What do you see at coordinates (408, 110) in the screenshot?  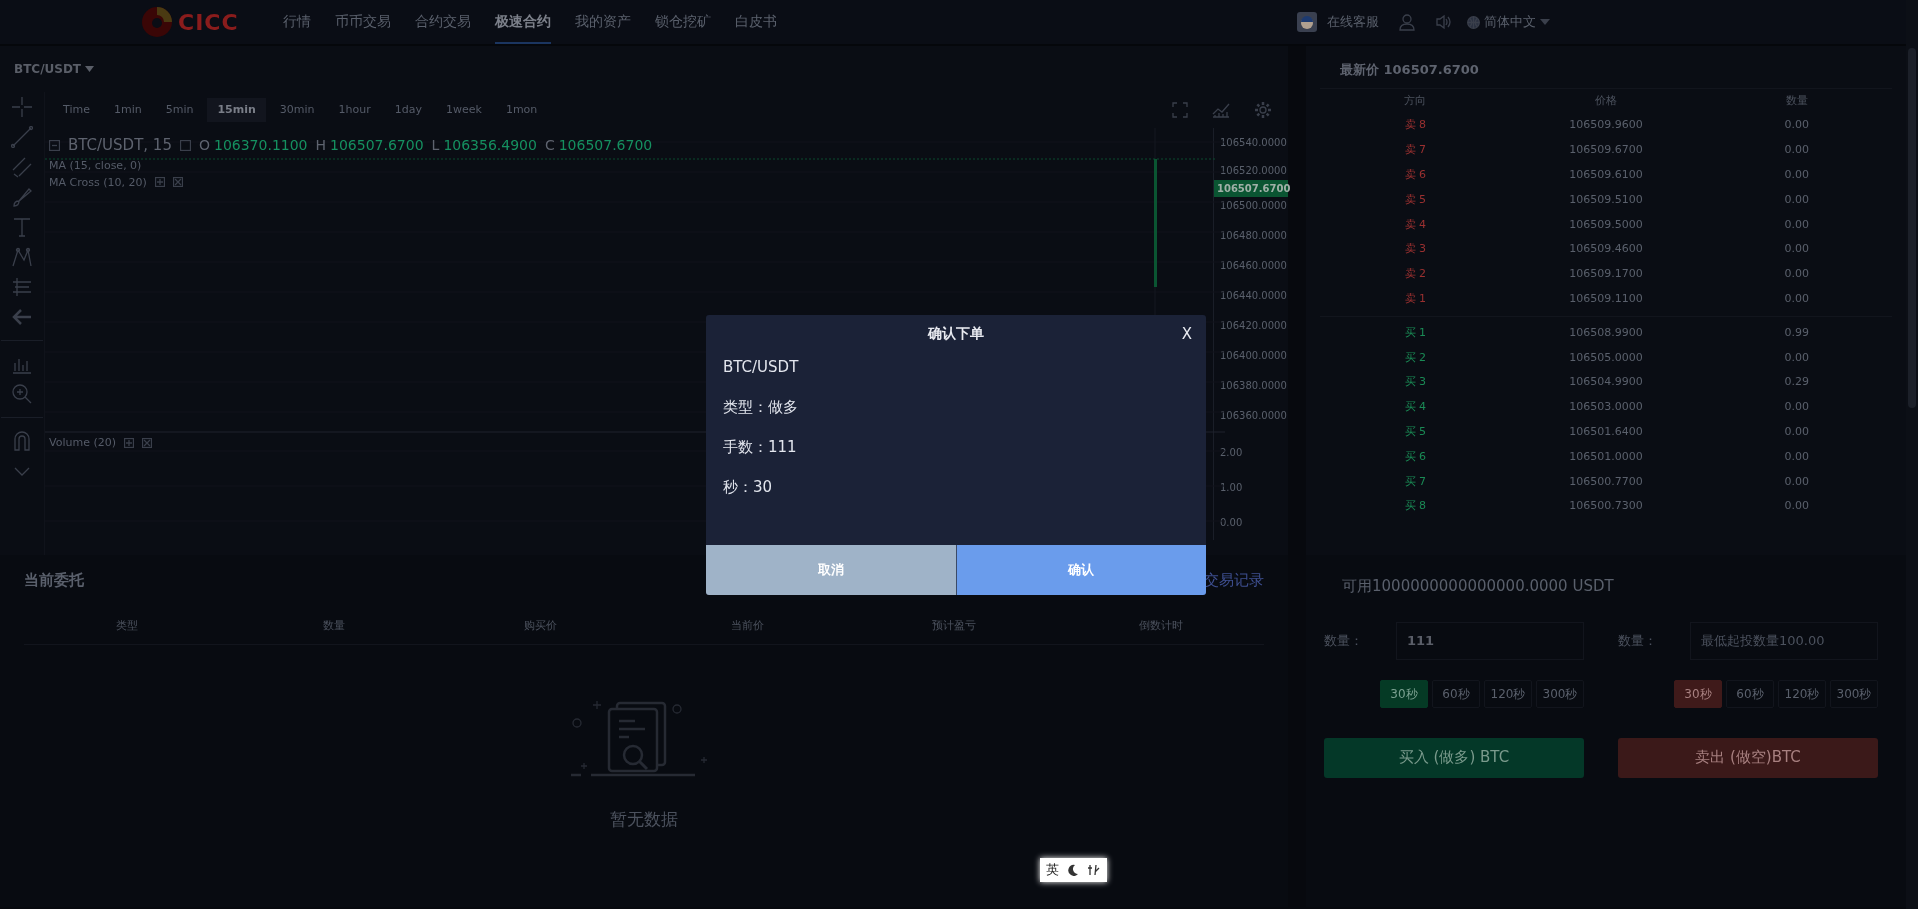 I see `interval-tab: 1day` at bounding box center [408, 110].